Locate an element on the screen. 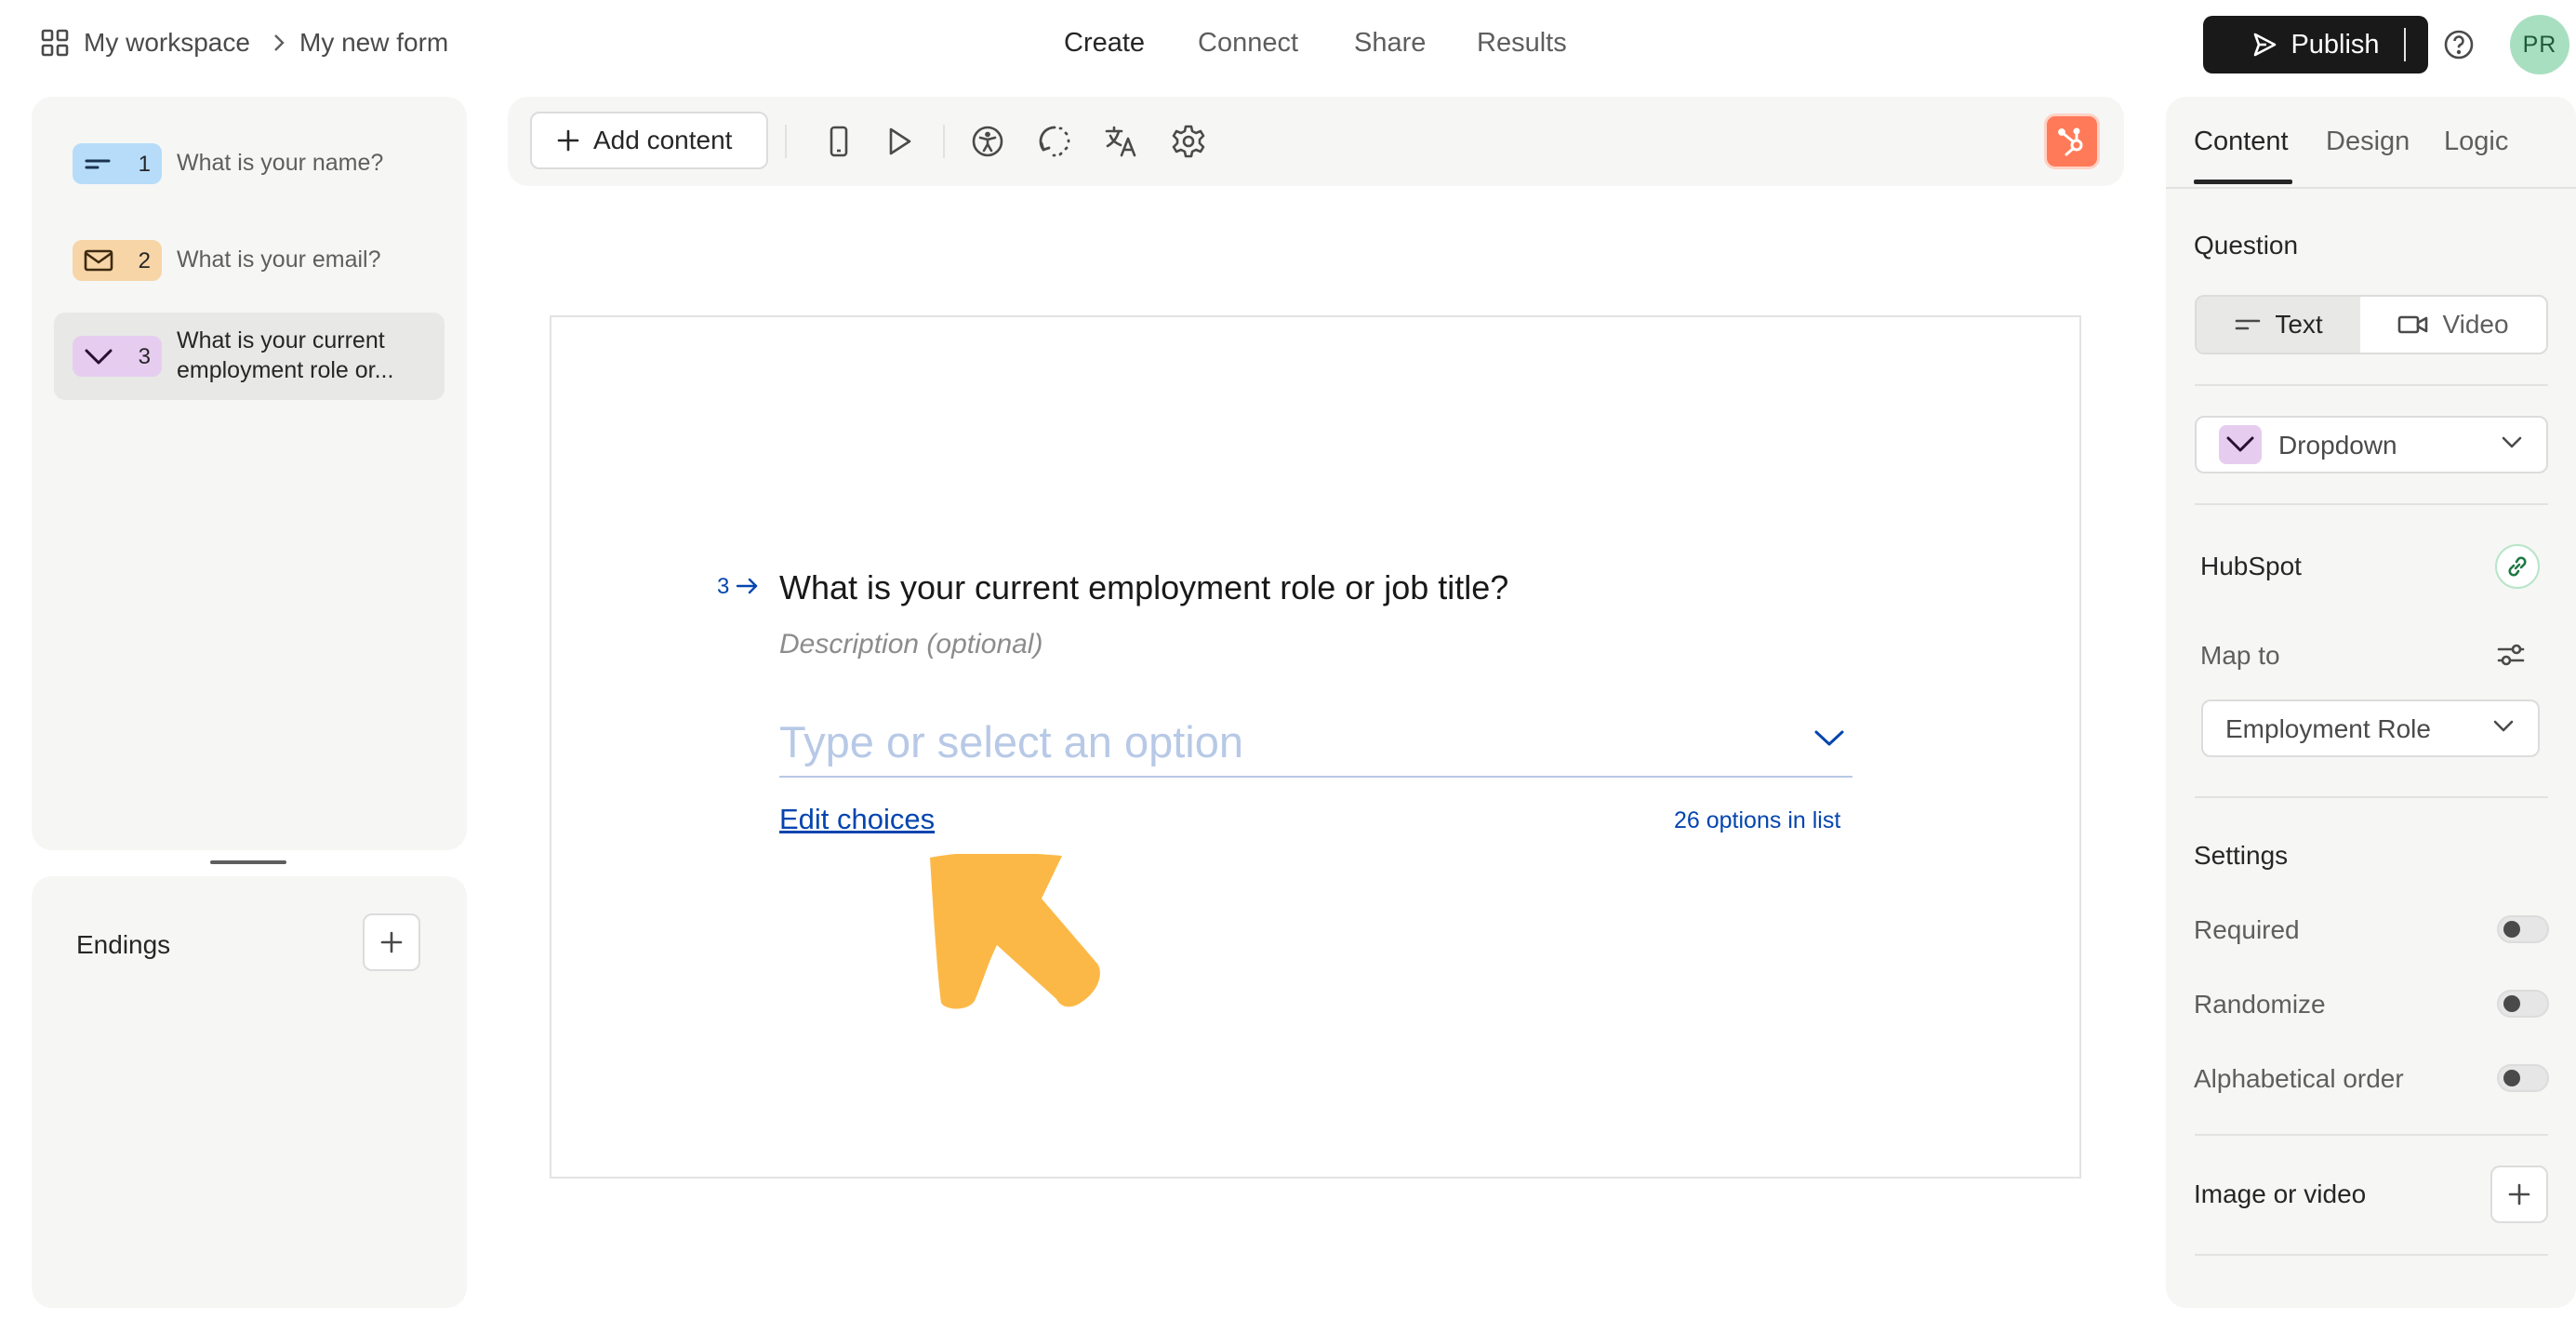 The image size is (2576, 1319). edit-choices-link: Edit choices is located at coordinates (857, 819).